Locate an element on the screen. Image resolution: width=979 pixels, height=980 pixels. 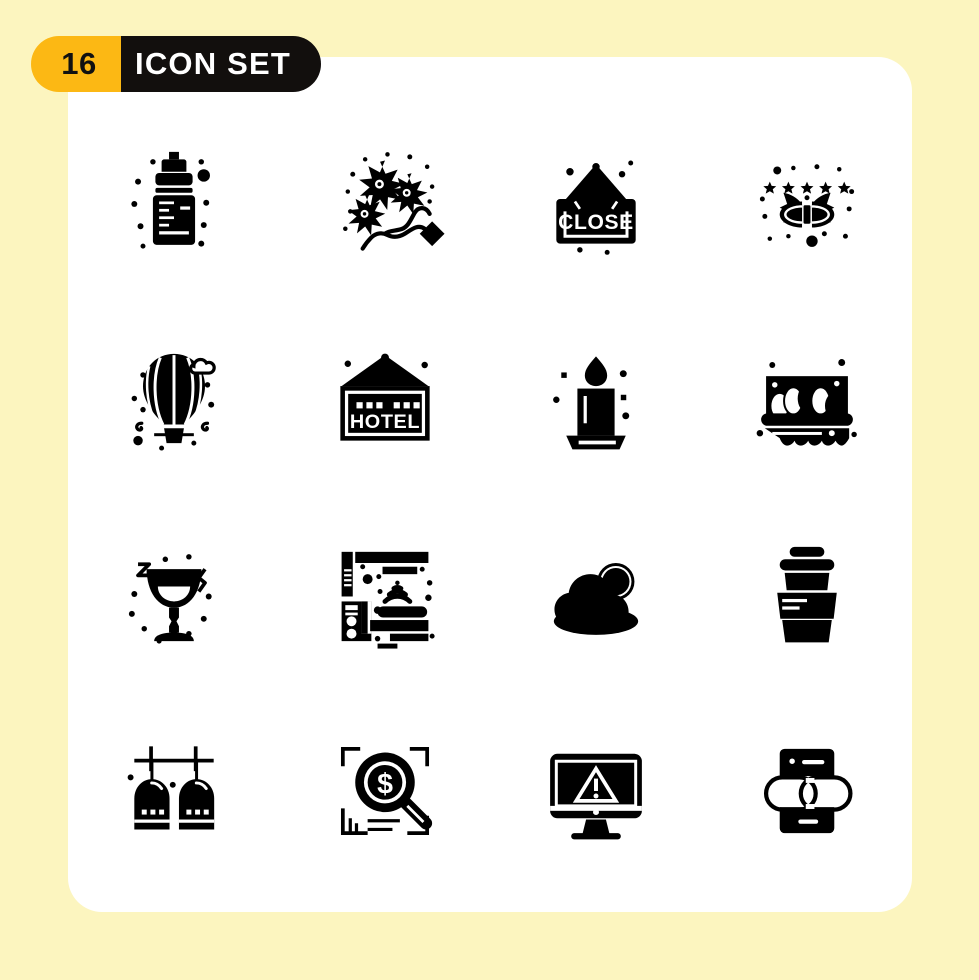
icon-cell-wine-glass-smile is located at coordinates (173, 594).